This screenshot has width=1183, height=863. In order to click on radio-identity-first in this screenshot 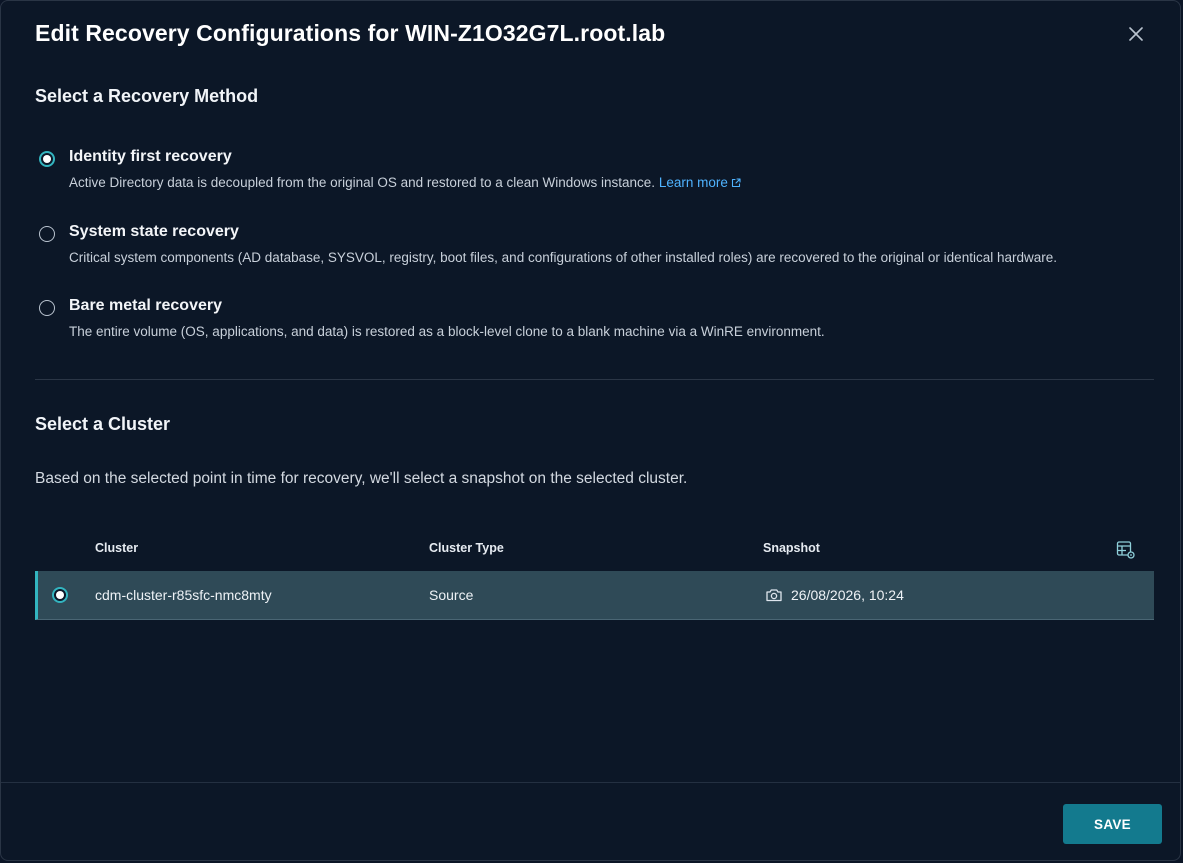, I will do `click(47, 159)`.